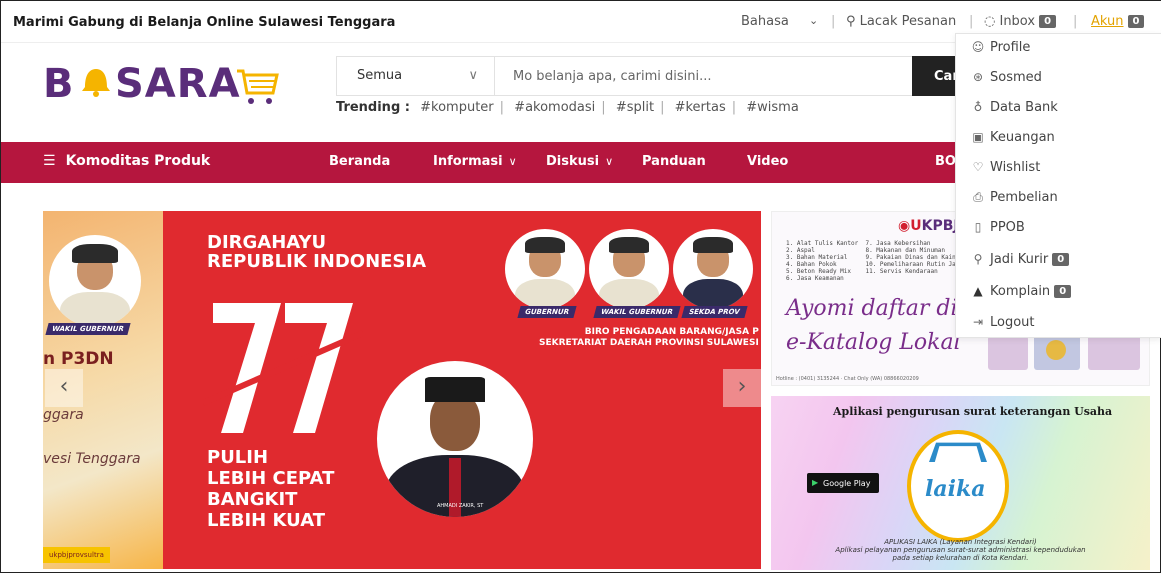  I want to click on logo-text-b: B, so click(59, 84).